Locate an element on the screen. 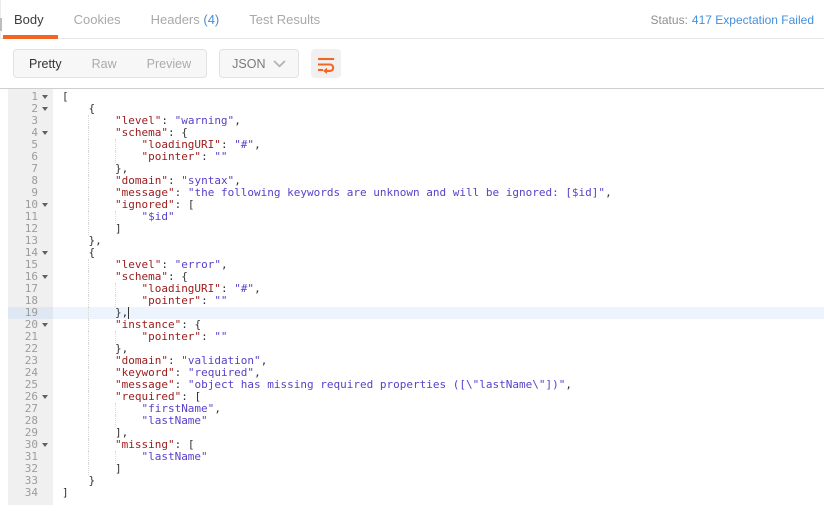 The width and height of the screenshot is (824, 511). preview-button: Preview is located at coordinates (169, 63).